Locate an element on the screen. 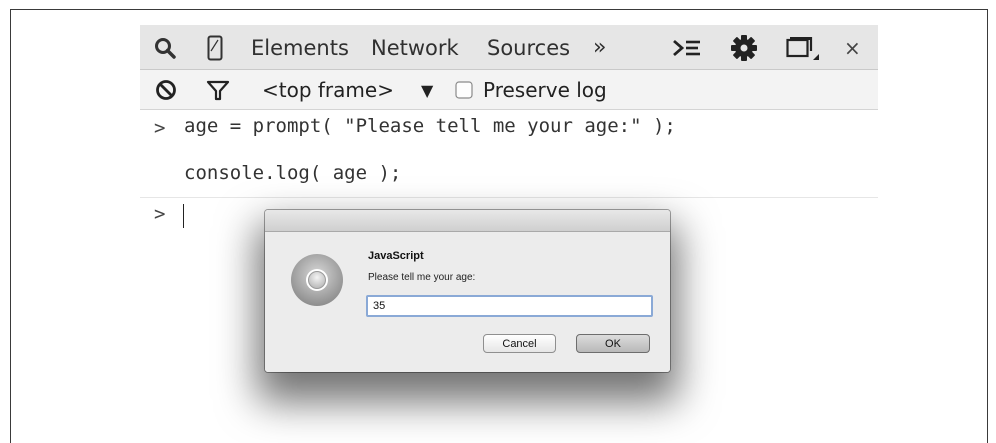  dock-side-icon is located at coordinates (803, 47).